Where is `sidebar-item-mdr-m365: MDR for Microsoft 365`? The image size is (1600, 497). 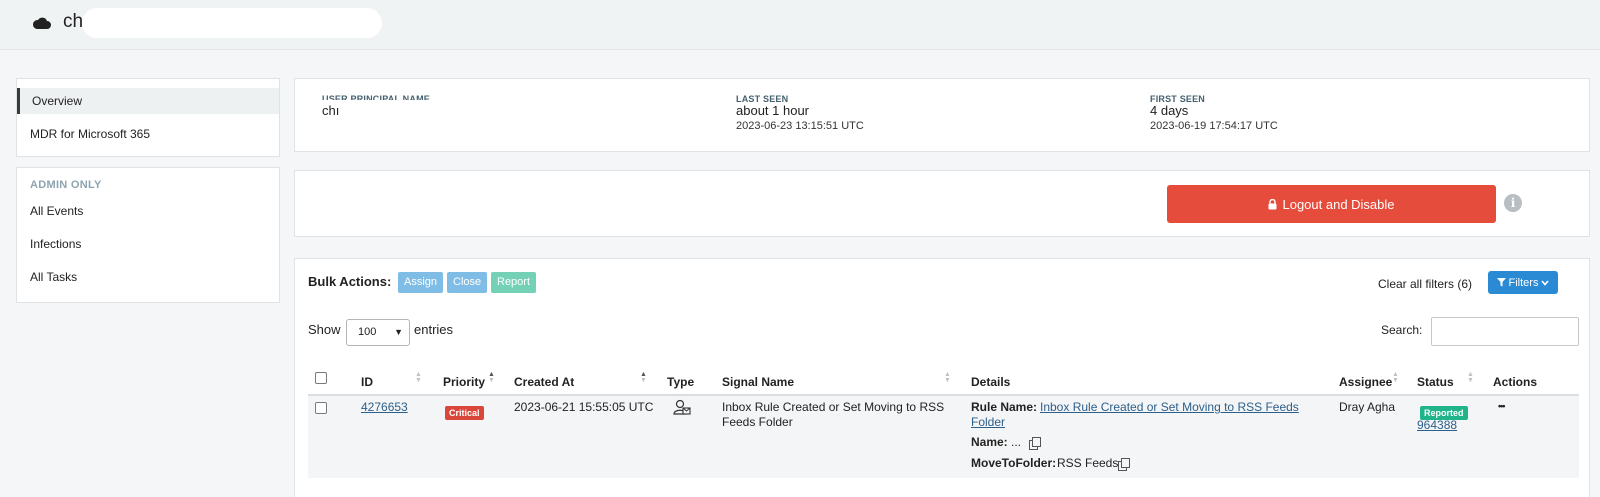
sidebar-item-mdr-m365: MDR for Microsoft 365 is located at coordinates (148, 134).